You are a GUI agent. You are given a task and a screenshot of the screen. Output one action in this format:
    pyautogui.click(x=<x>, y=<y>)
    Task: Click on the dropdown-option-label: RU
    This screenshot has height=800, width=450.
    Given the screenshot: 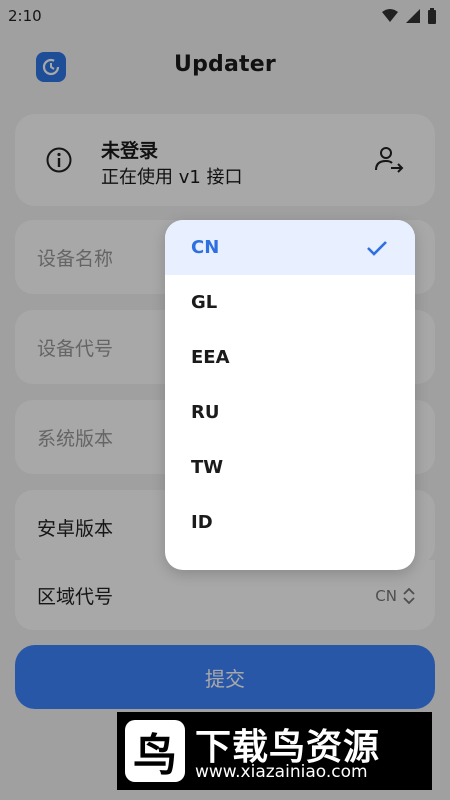 What is the action you would take?
    pyautogui.click(x=205, y=412)
    